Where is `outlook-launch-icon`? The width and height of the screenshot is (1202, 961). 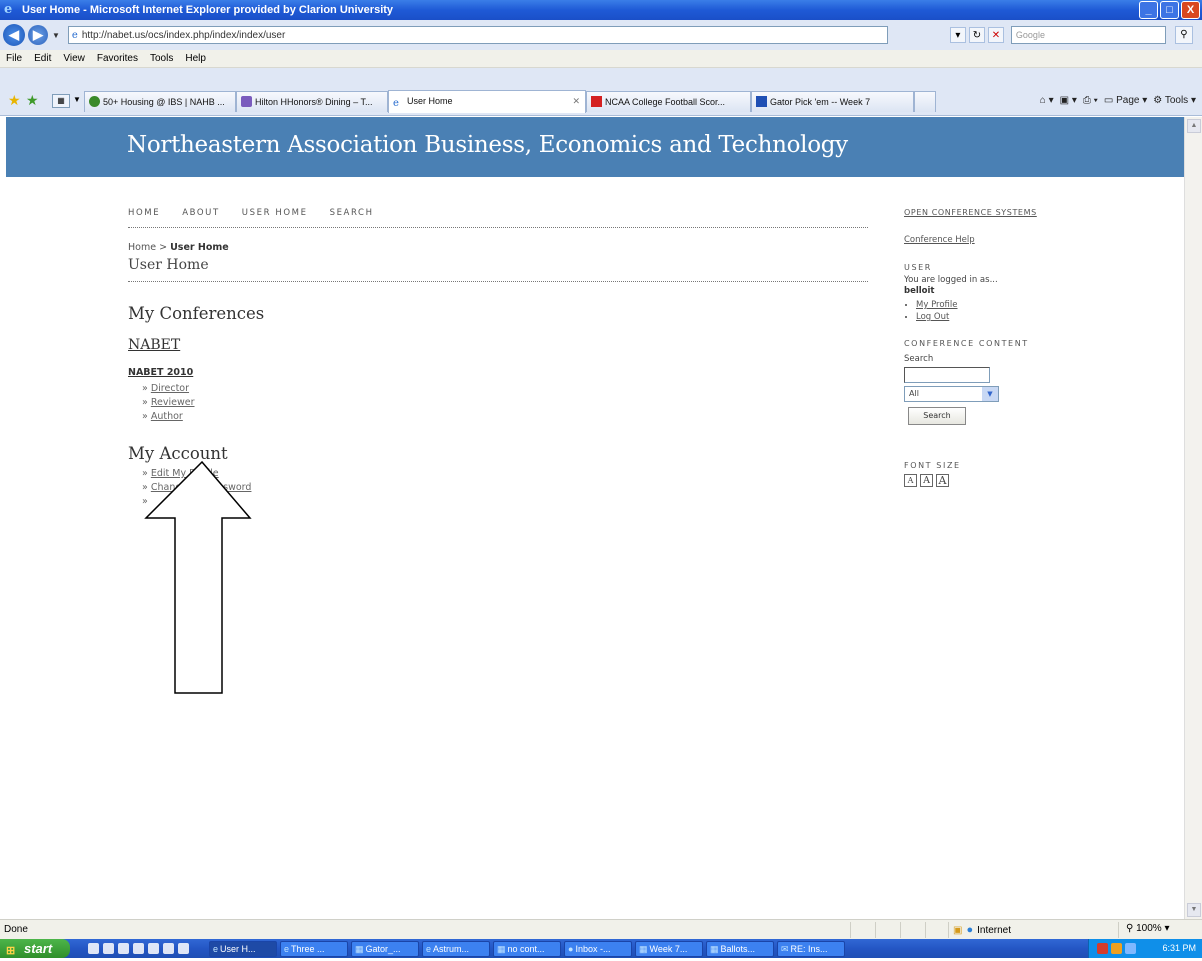 outlook-launch-icon is located at coordinates (123, 948).